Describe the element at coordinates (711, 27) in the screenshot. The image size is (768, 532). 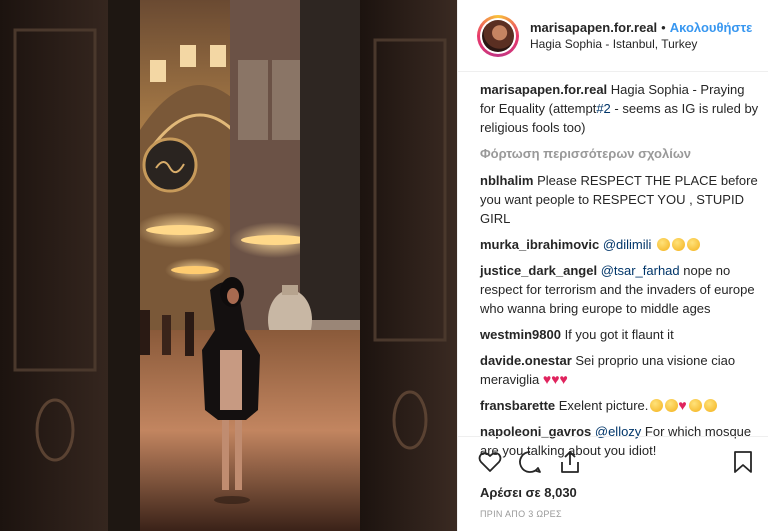
I see `follow-button: Ακολουθήστε` at that location.